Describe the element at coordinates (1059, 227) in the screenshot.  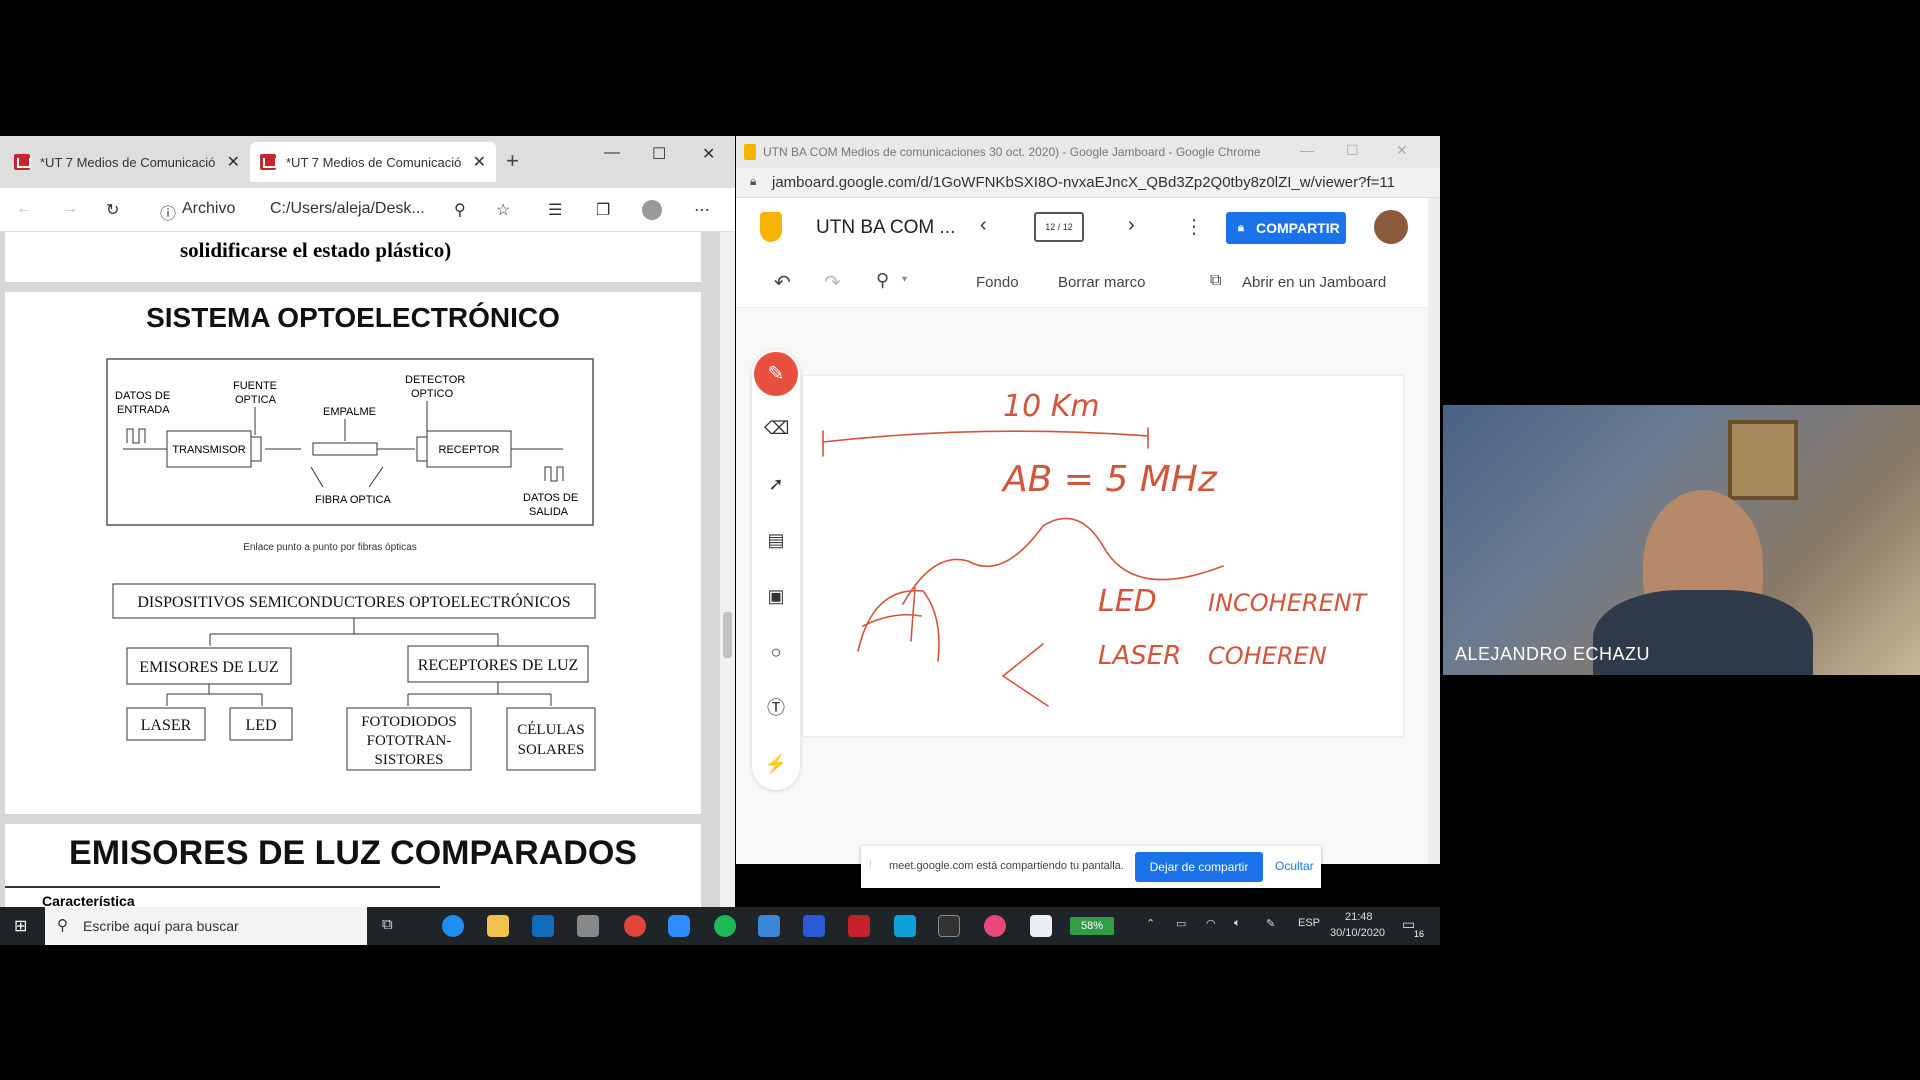
I see `frame-counter: 12 / 12` at that location.